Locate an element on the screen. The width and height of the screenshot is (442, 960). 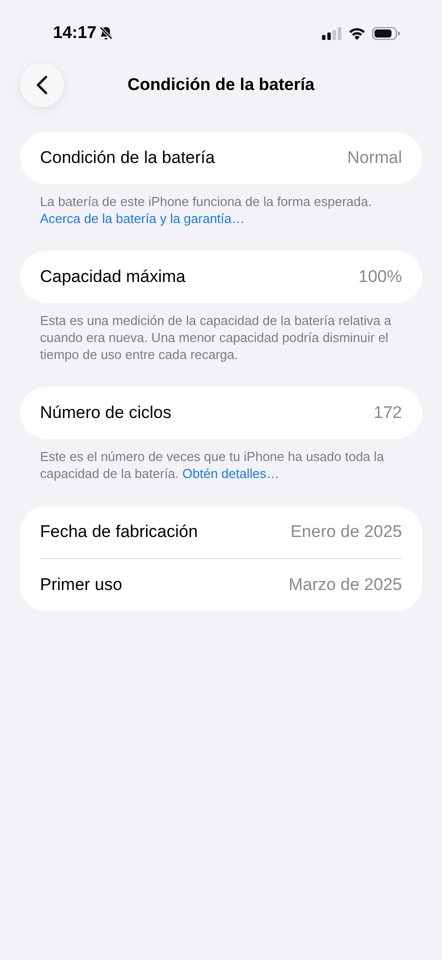
muted-bell-icon is located at coordinates (106, 33).